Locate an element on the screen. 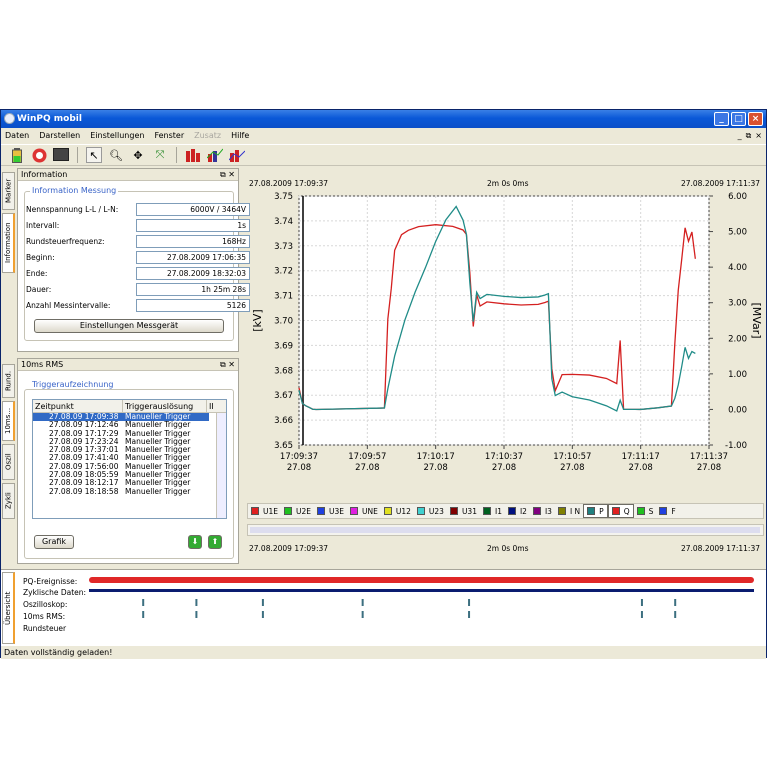 This screenshot has height=767, width=767. information-group-label: Information Messung is located at coordinates (74, 190).